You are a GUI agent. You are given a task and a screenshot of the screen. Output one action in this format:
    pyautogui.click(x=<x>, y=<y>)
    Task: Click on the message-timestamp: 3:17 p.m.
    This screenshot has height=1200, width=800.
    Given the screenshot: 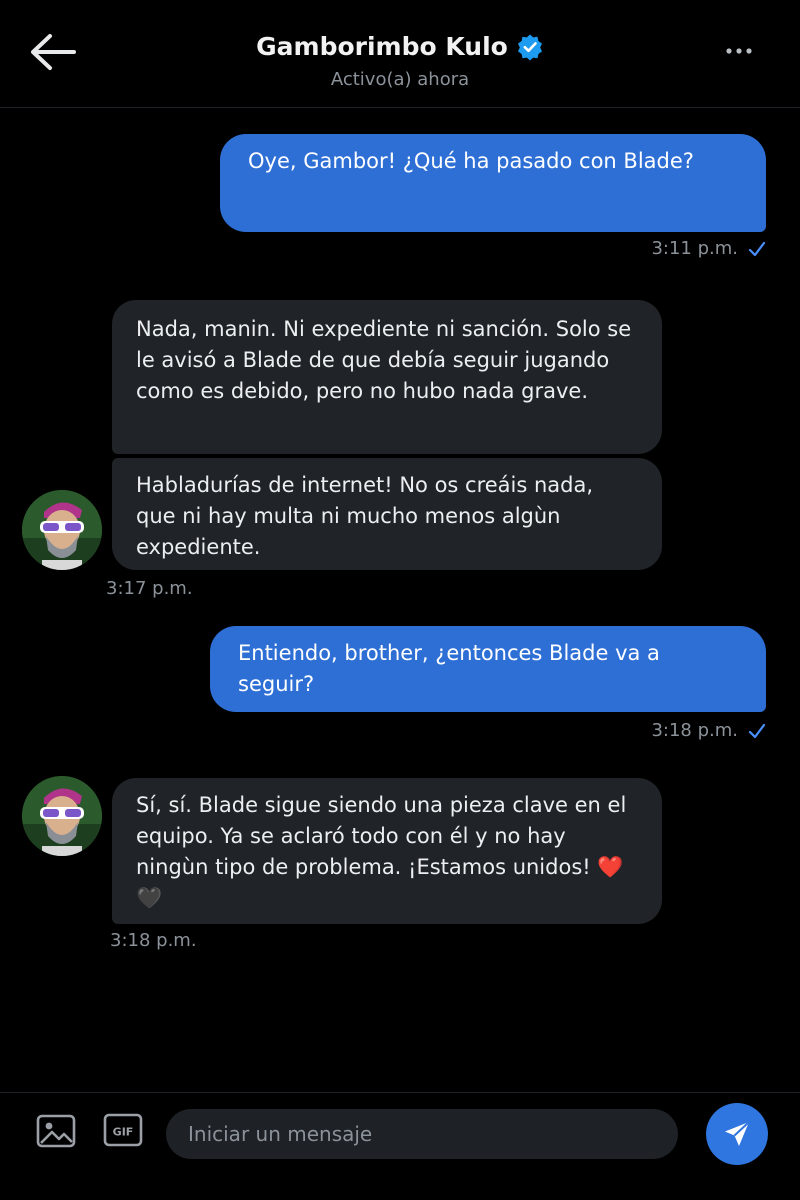 What is the action you would take?
    pyautogui.click(x=149, y=588)
    